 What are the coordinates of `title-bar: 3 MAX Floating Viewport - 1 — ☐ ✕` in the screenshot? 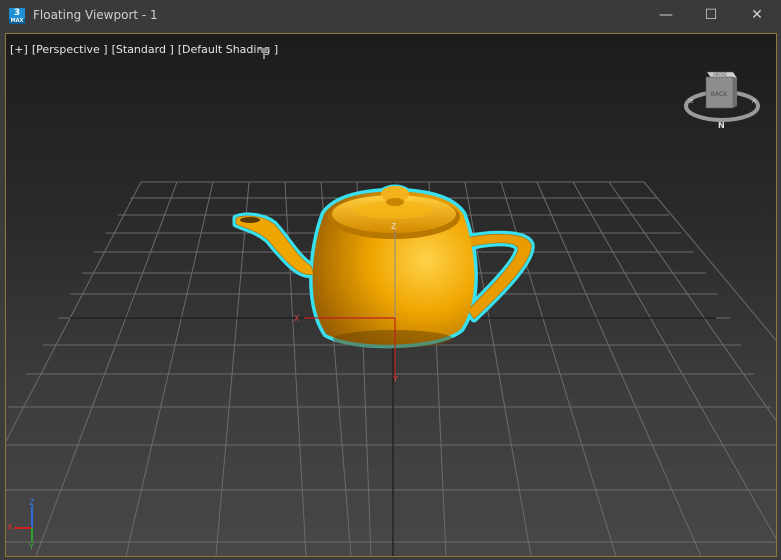 It's located at (390, 16).